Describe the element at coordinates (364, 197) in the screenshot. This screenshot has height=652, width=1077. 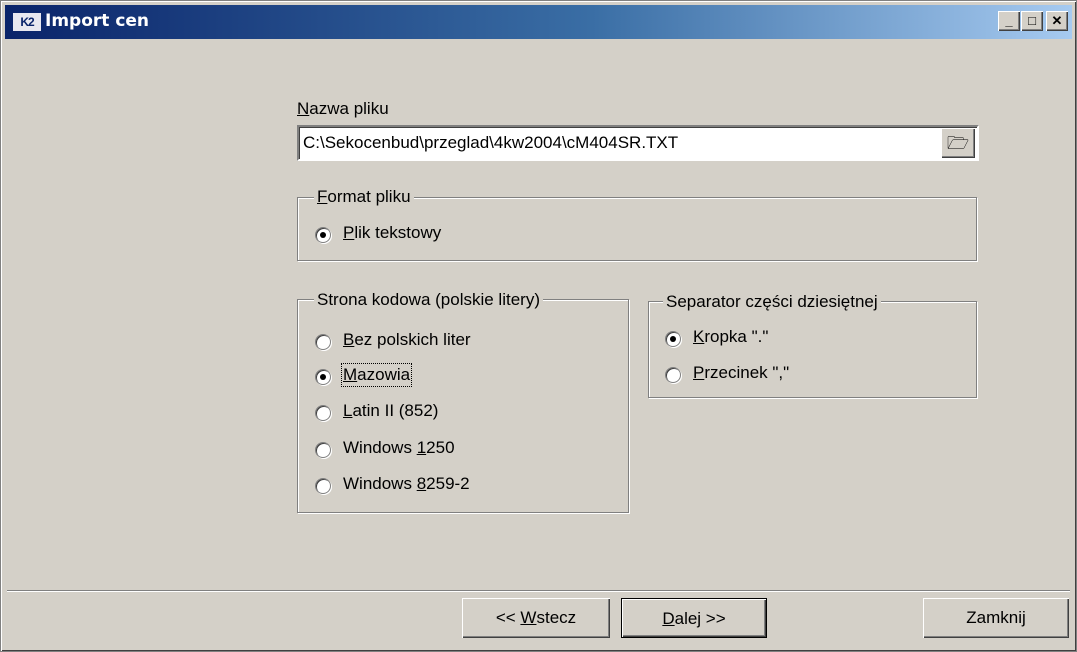
I see `file-format-legend: Format pliku` at that location.